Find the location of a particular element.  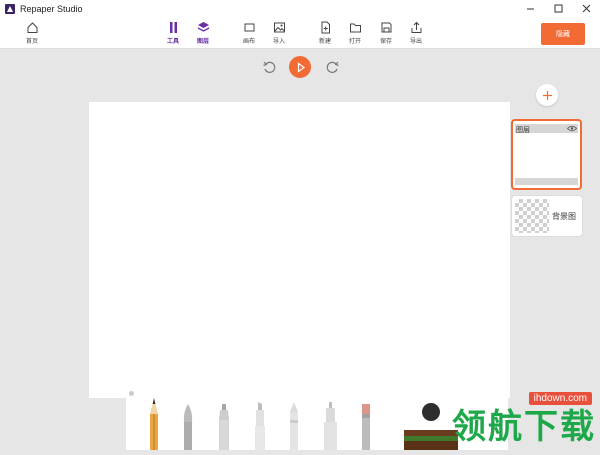

layers-icon is located at coordinates (203, 27).